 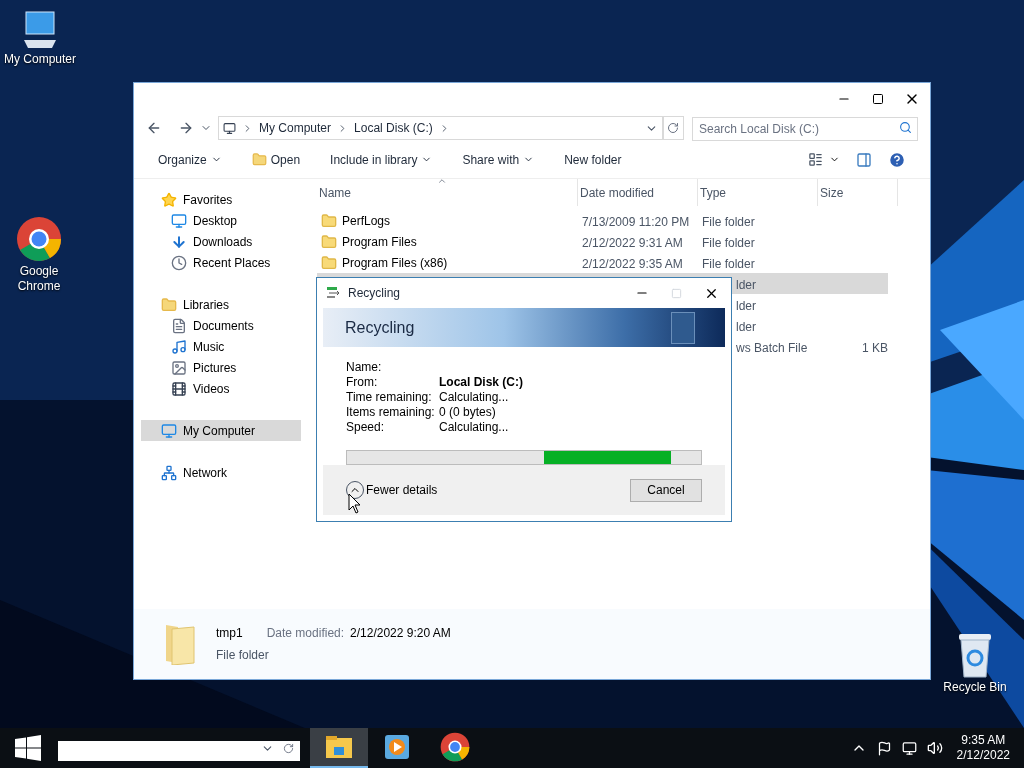 I want to click on preview-pane-button, so click(x=864, y=159).